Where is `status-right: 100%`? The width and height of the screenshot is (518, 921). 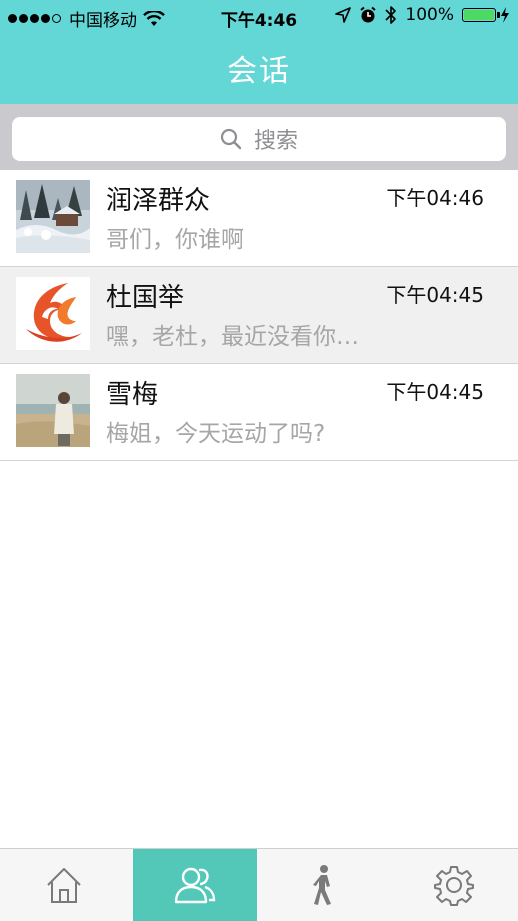 status-right: 100% is located at coordinates (418, 15).